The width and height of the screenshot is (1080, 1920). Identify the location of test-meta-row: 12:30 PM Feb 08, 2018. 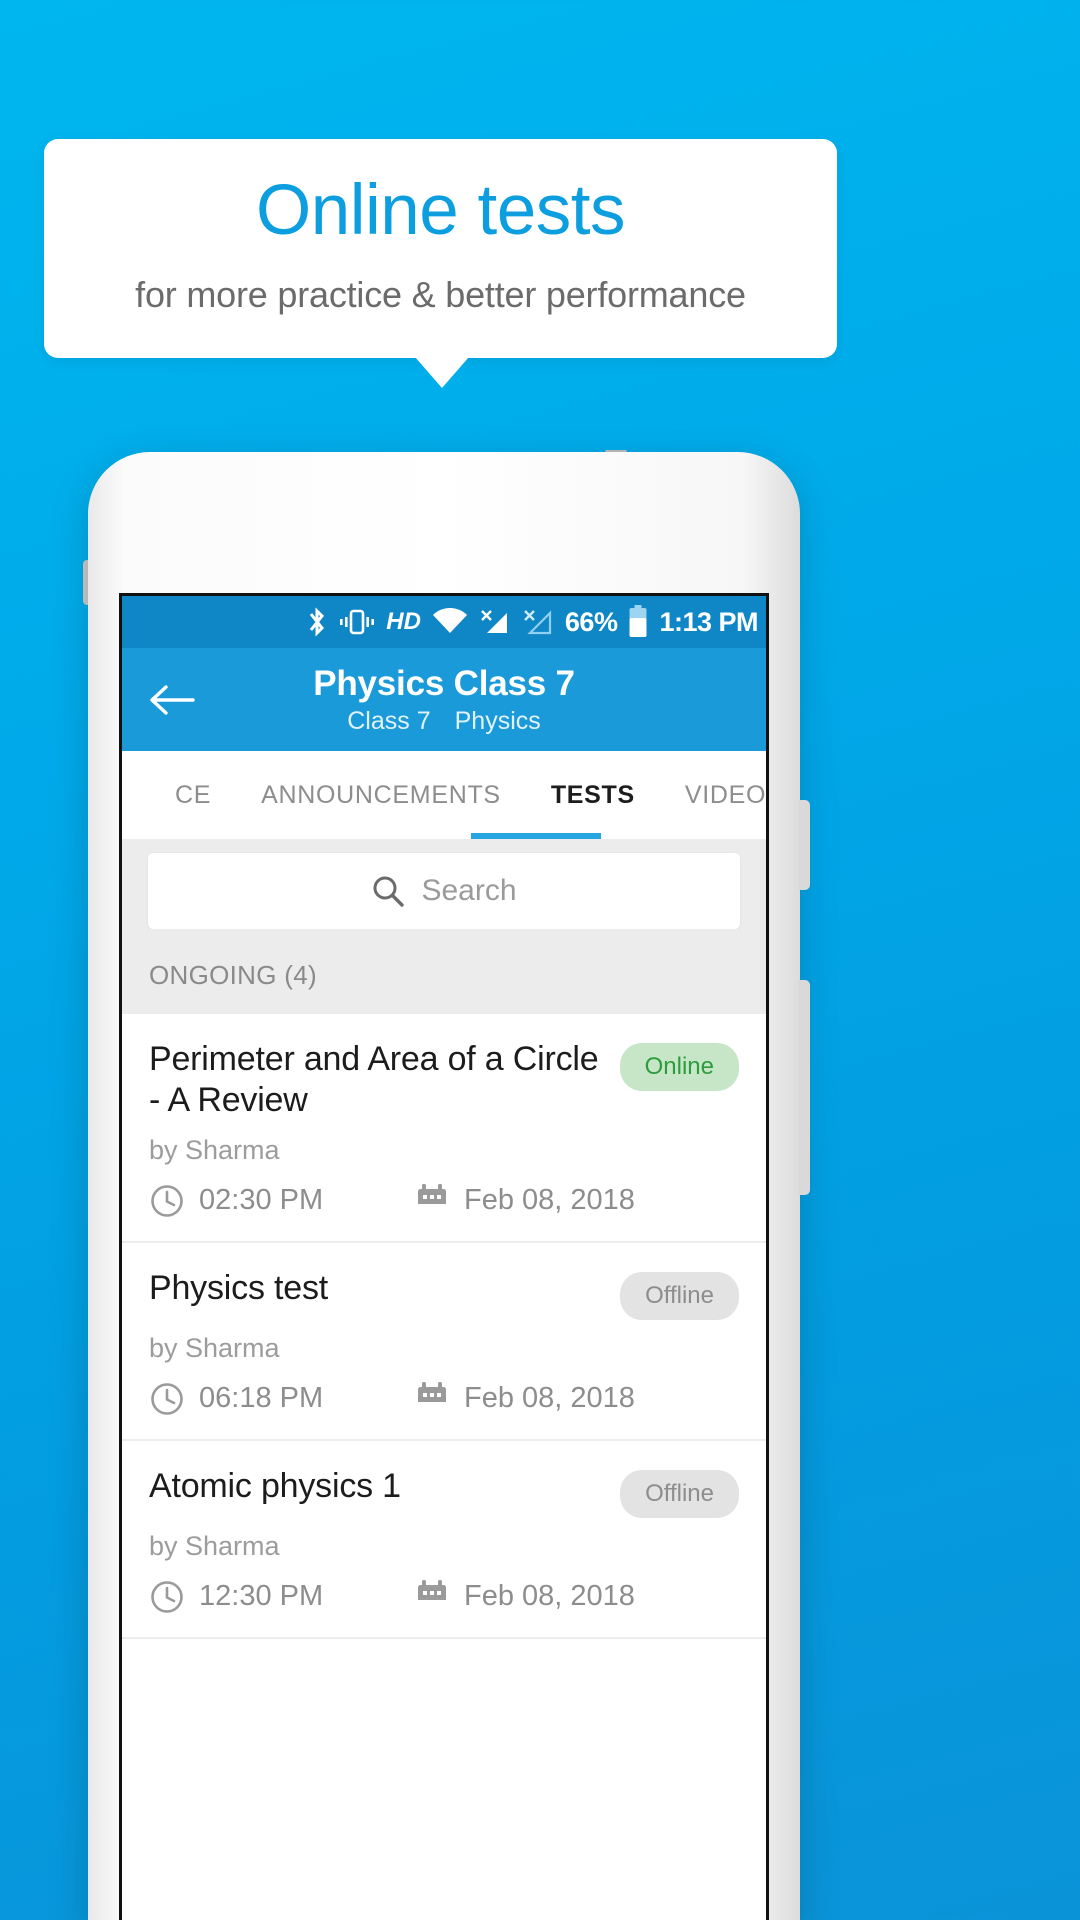
(444, 1597).